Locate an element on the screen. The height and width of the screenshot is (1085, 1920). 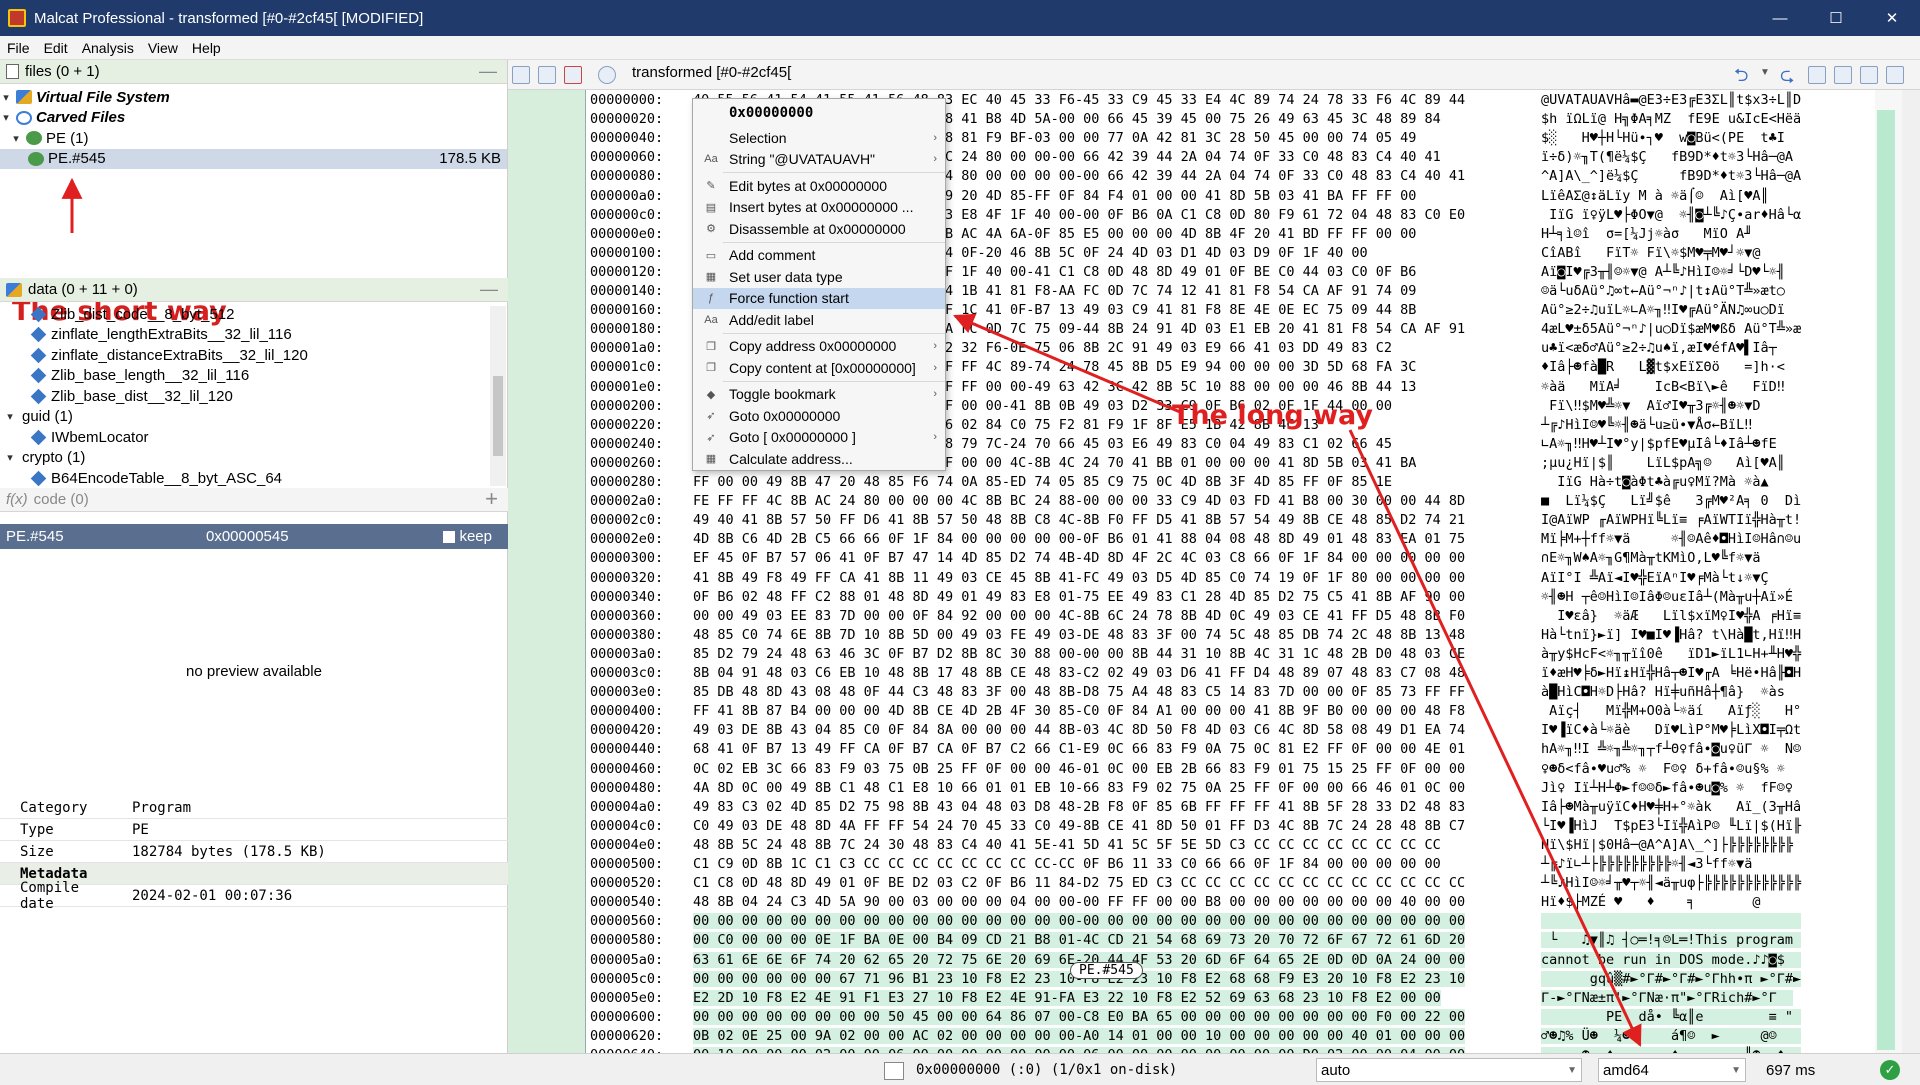
back-arrow-icon: ⮌ is located at coordinates (1741, 78).